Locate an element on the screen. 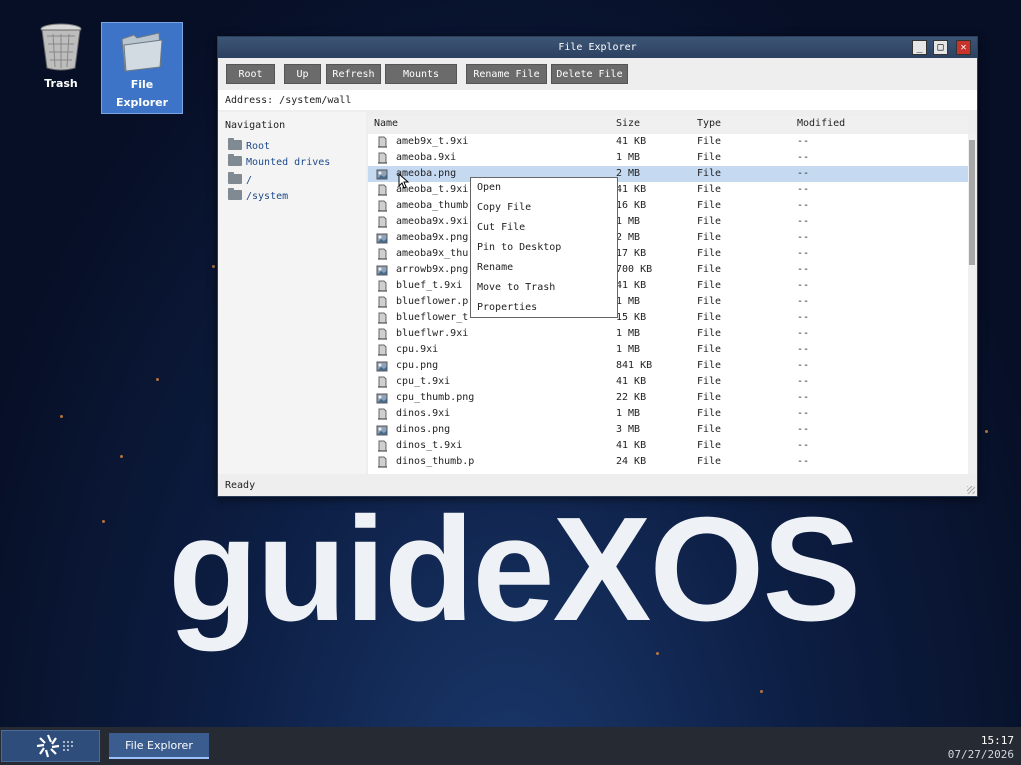 This screenshot has width=1021, height=765. root-button: Root is located at coordinates (250, 74).